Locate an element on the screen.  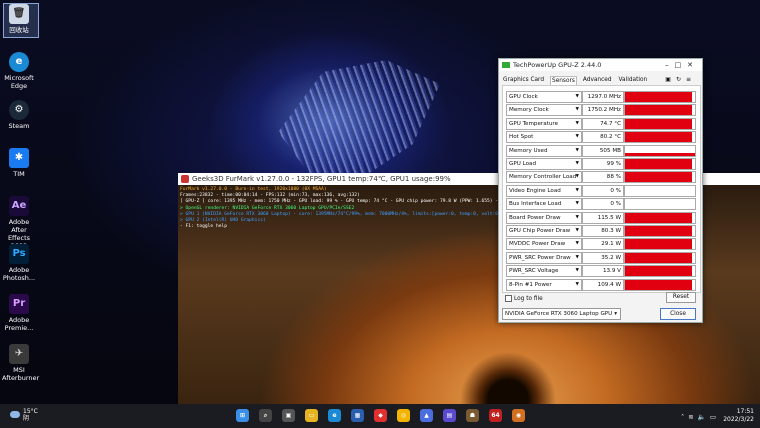
app-red-icon: ◆ is located at coordinates (380, 415).